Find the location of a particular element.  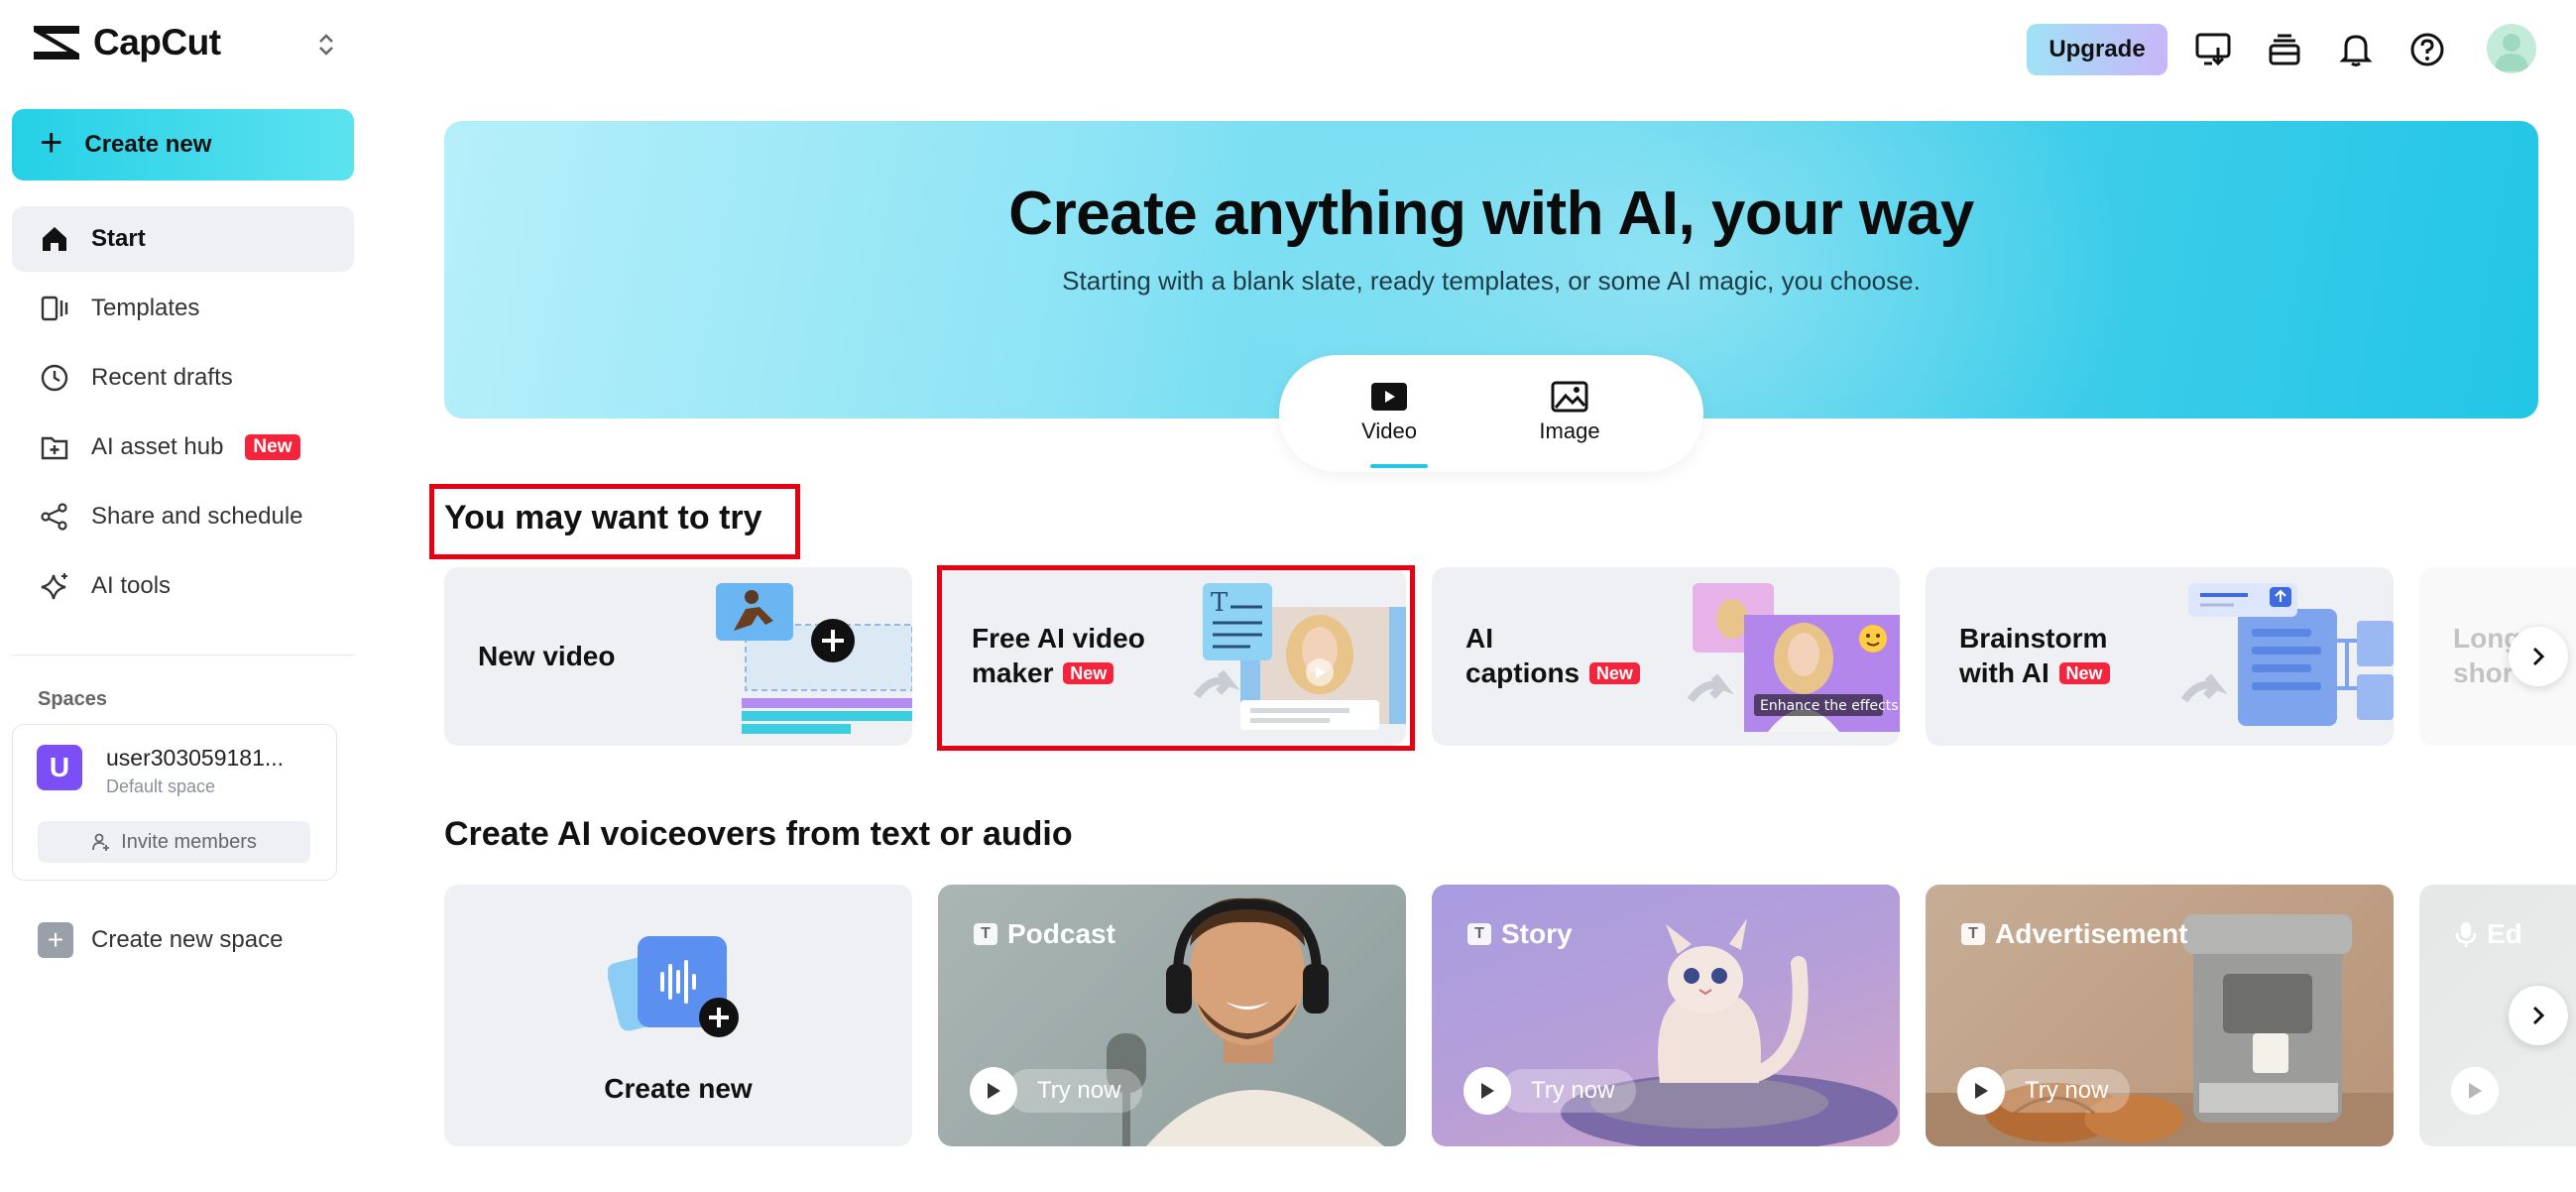

invite-members-button: Invite members is located at coordinates (174, 842).